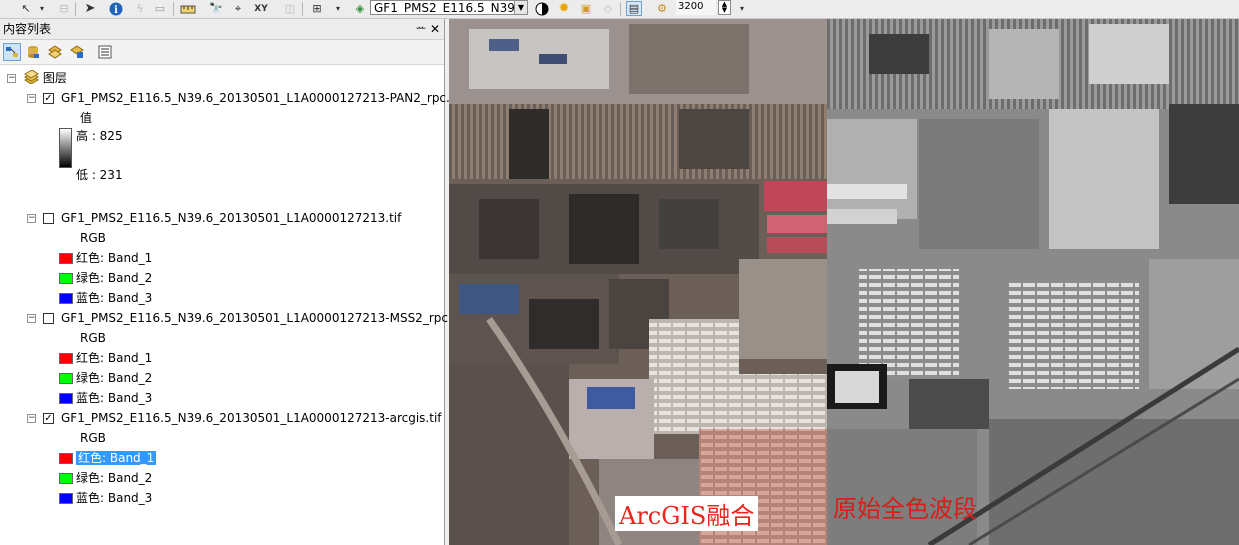 The width and height of the screenshot is (1239, 545). Describe the element at coordinates (55, 52) in the screenshot. I see `list-by-visibility-icon` at that location.